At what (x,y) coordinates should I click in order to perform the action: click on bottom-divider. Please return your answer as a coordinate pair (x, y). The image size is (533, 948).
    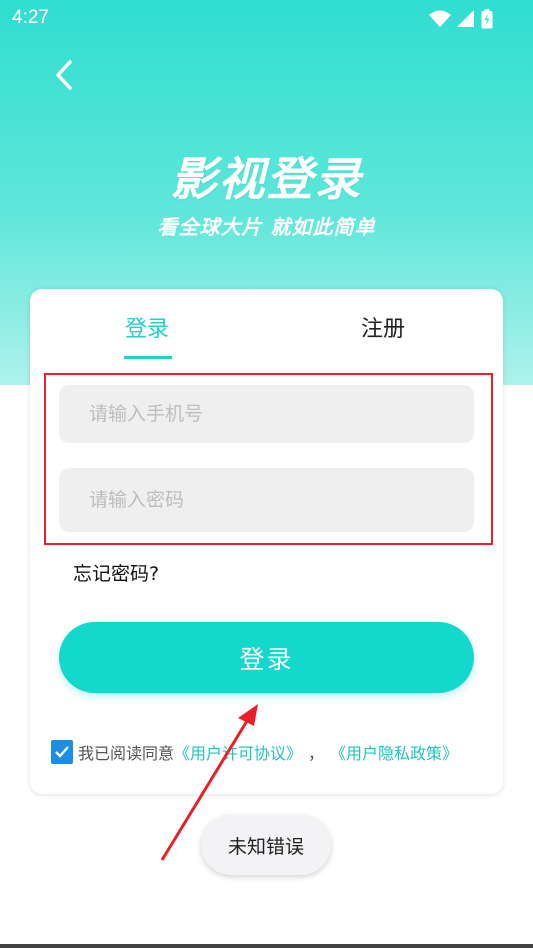
    Looking at the image, I should click on (266, 946).